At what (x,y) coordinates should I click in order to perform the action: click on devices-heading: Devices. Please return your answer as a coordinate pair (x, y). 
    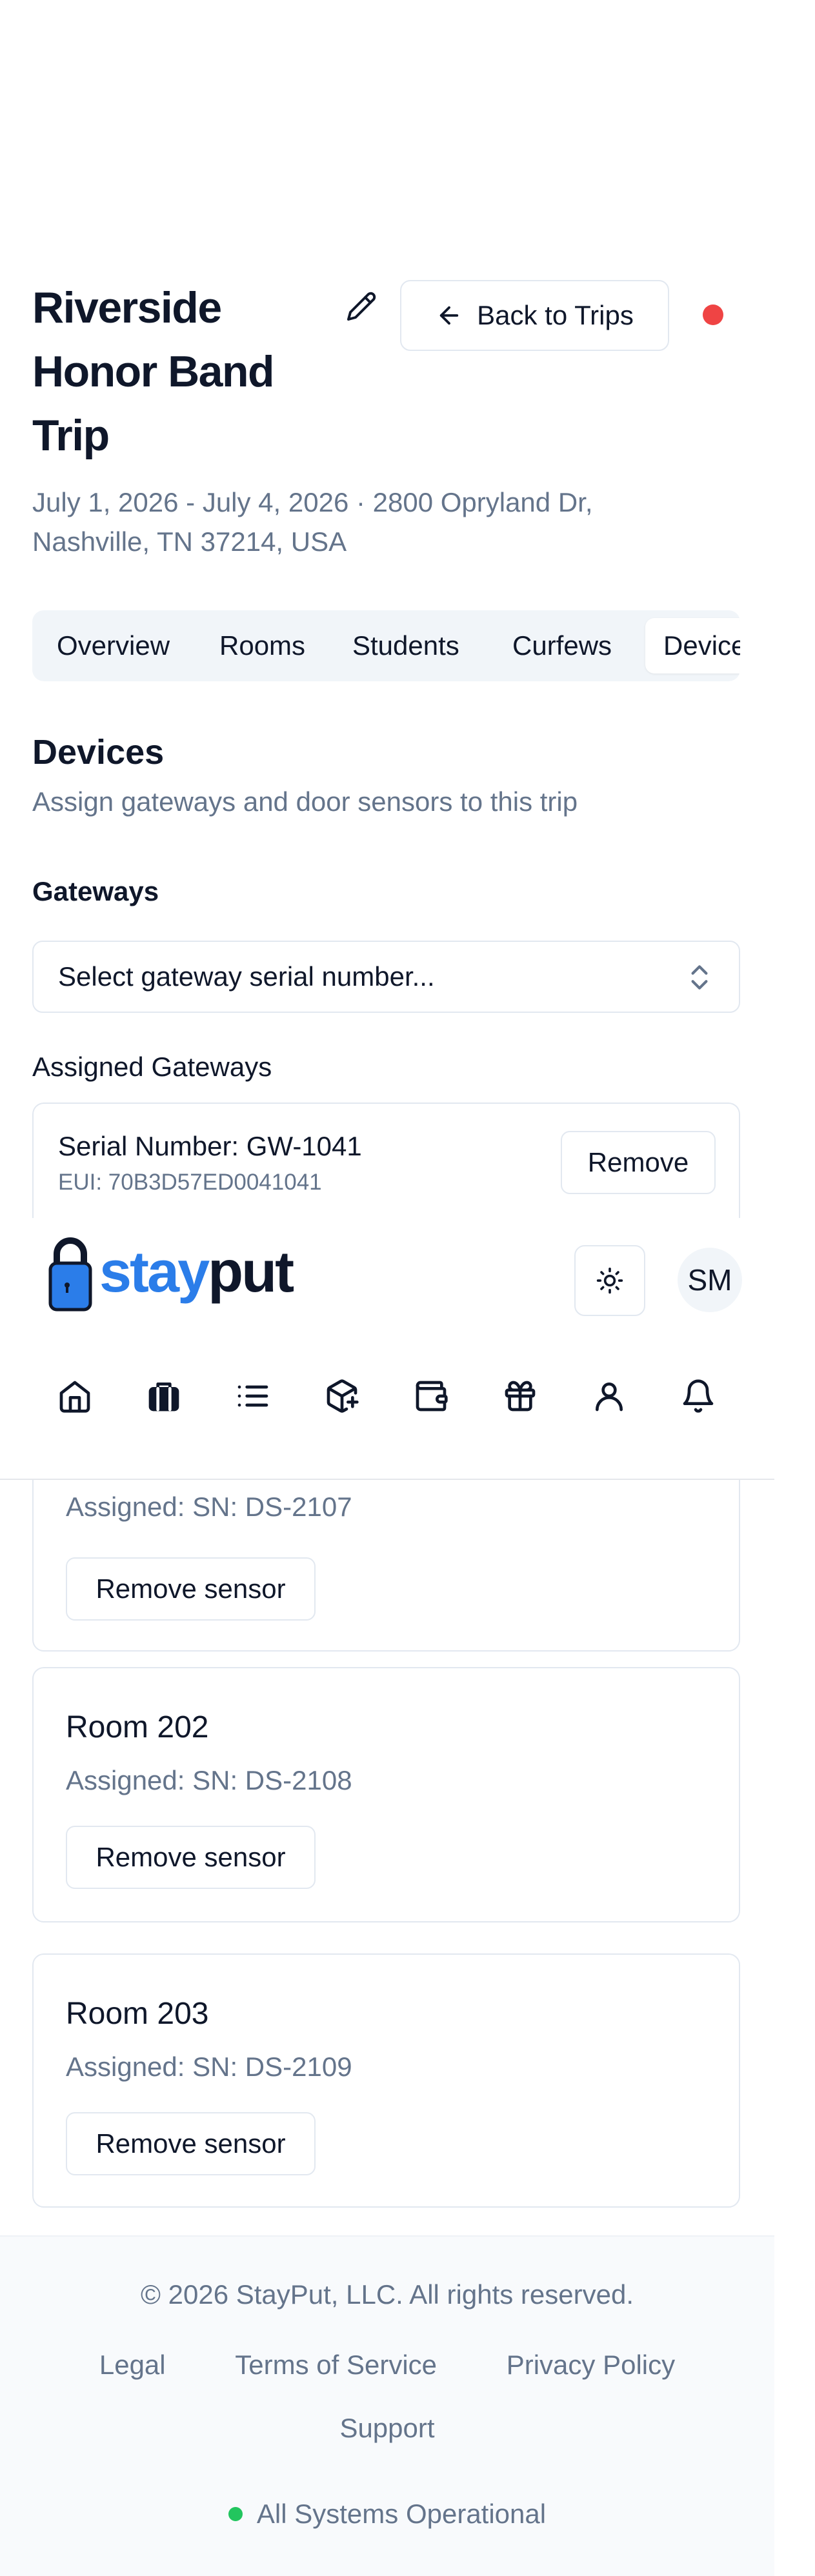
    Looking at the image, I should click on (98, 752).